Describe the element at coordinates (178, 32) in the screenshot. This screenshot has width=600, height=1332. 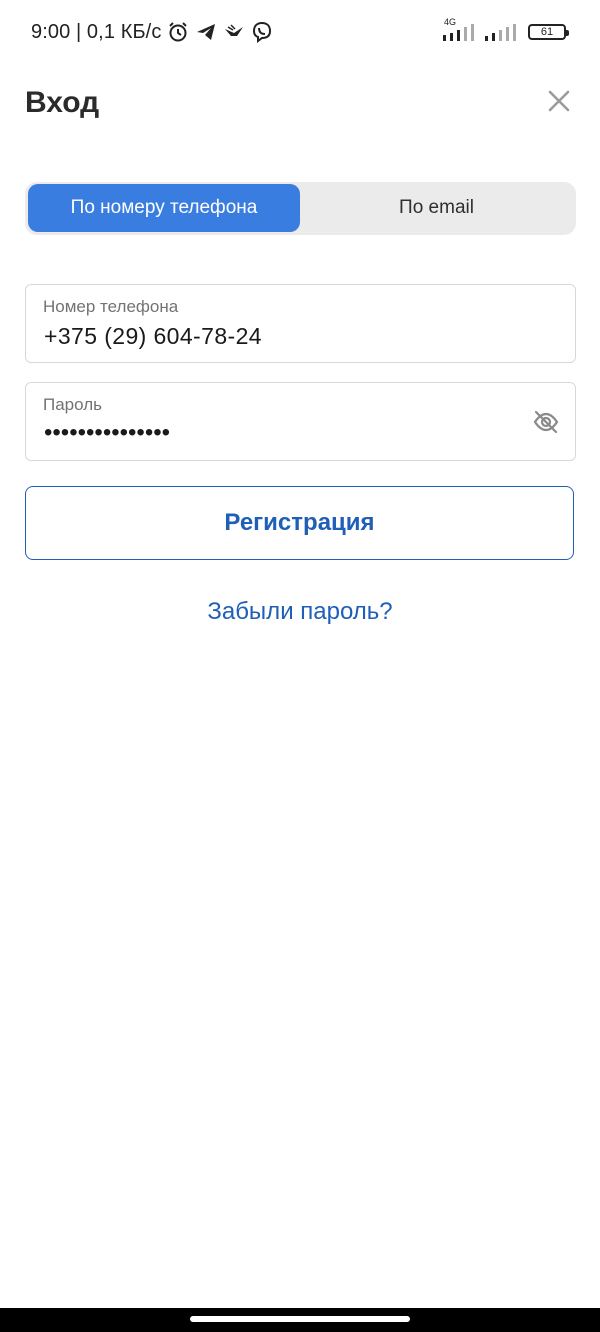
I see `alarm-icon` at that location.